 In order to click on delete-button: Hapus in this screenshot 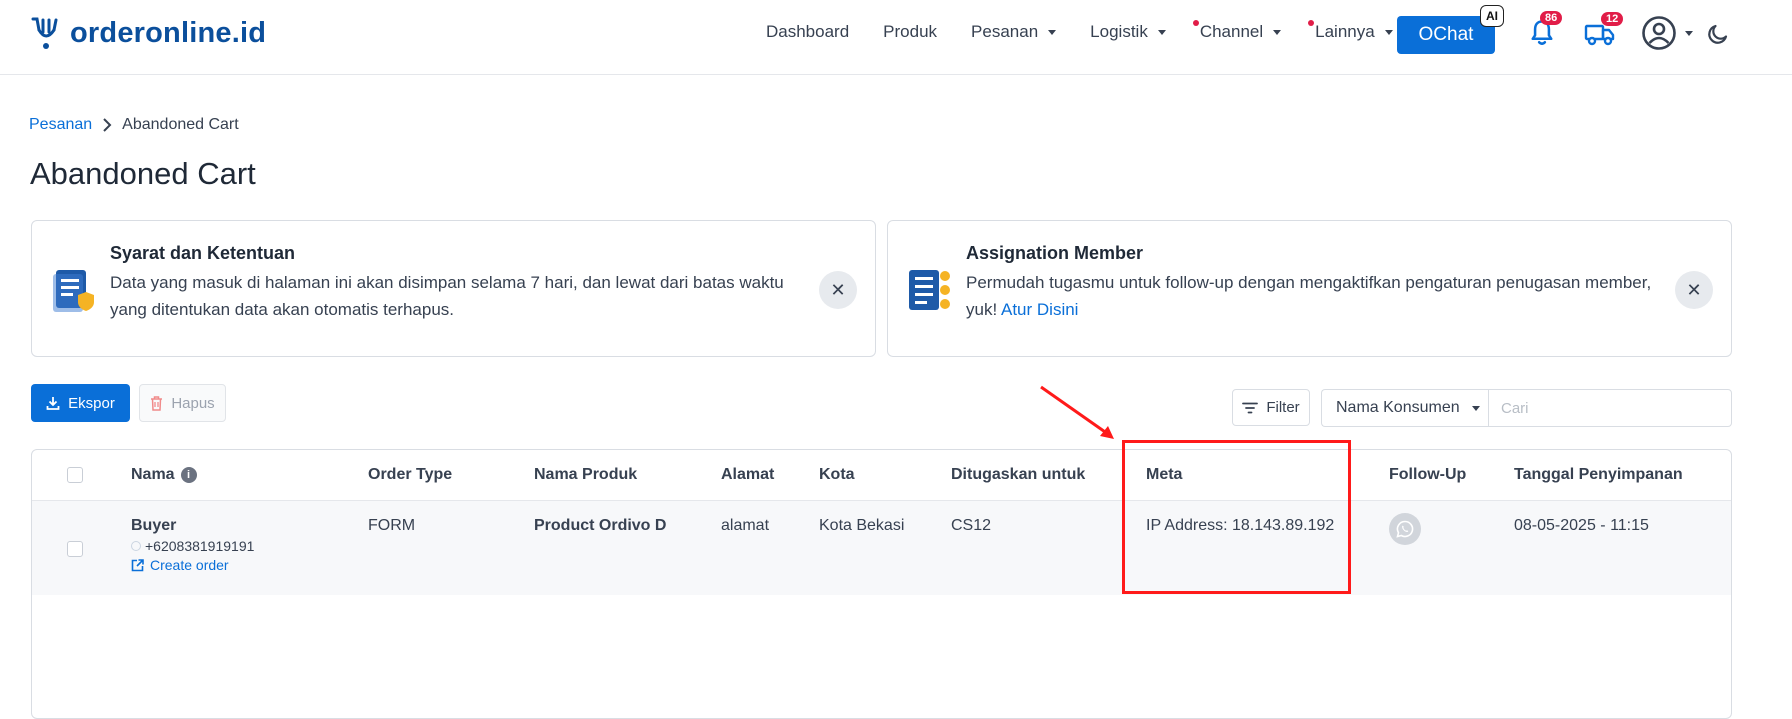, I will do `click(182, 403)`.